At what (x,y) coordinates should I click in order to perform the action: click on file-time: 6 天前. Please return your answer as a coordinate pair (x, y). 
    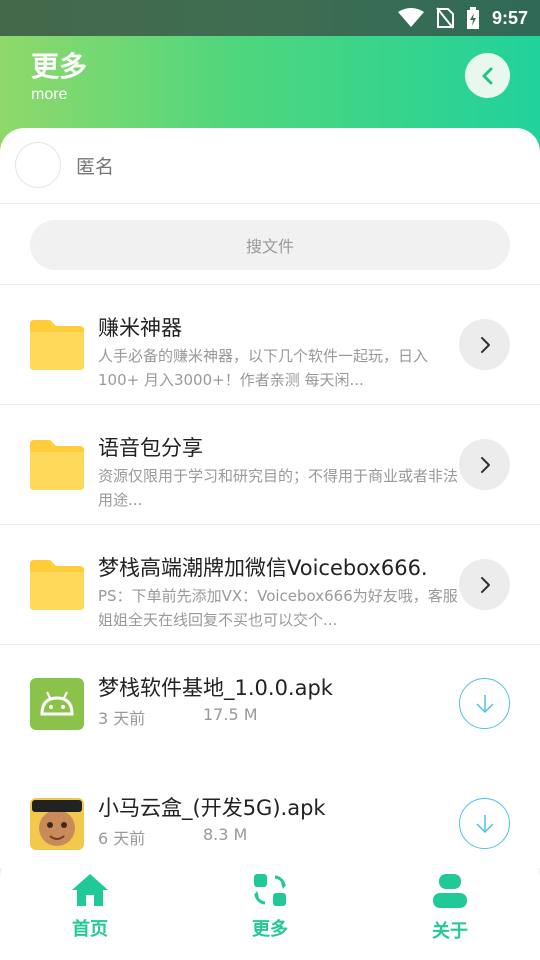
    Looking at the image, I should click on (122, 838).